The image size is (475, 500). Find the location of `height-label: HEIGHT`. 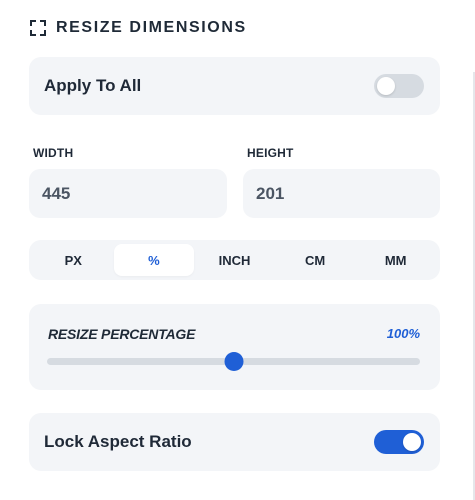

height-label: HEIGHT is located at coordinates (270, 153).